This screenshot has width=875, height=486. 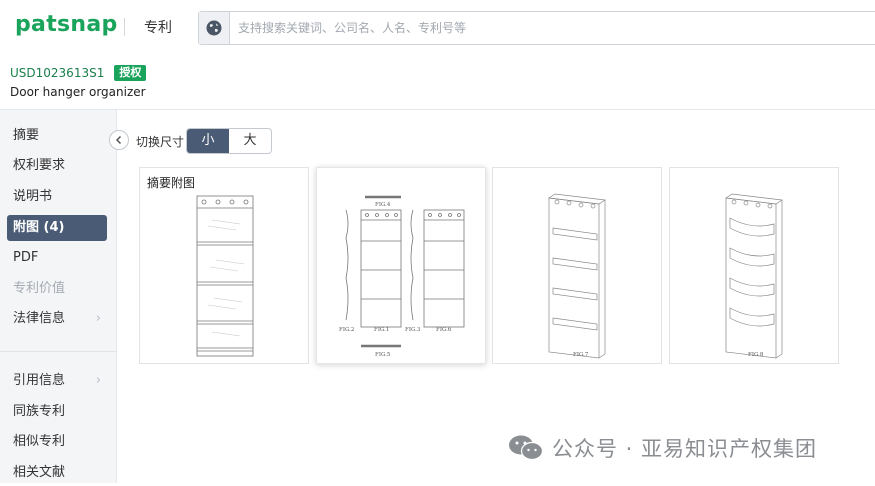 I want to click on search-bar, so click(x=536, y=28).